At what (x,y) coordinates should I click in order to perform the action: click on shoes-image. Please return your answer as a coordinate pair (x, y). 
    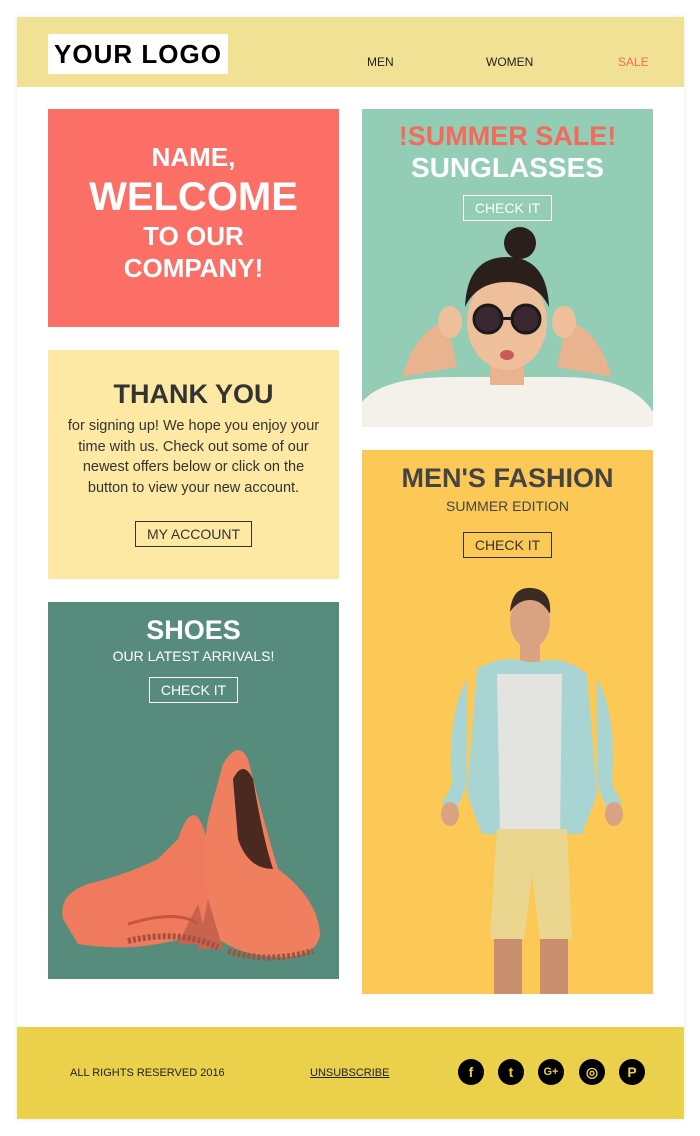
    Looking at the image, I should click on (191, 855).